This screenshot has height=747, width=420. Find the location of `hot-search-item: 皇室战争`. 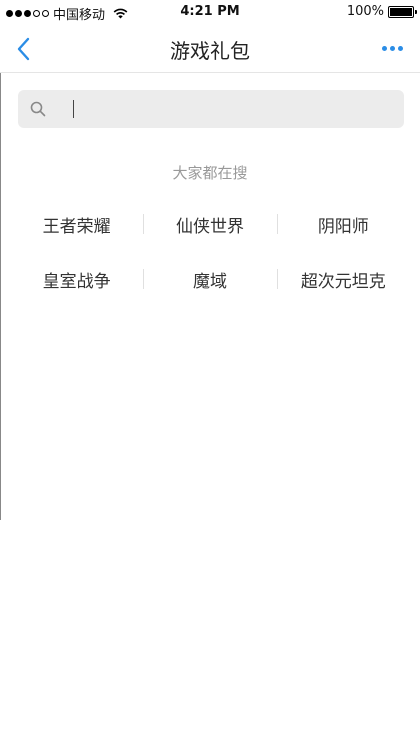

hot-search-item: 皇室战争 is located at coordinates (76, 279).